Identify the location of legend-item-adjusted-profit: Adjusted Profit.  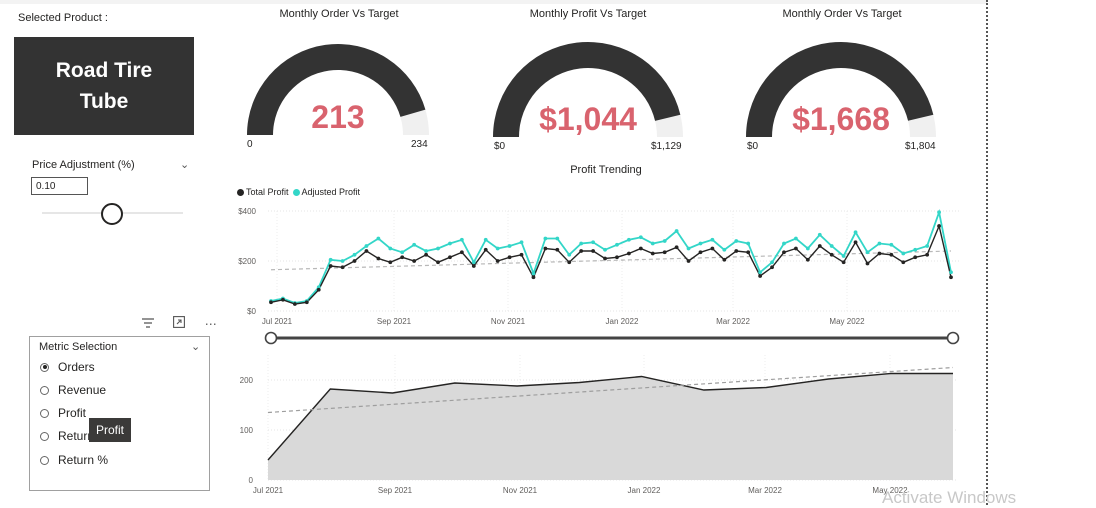
(326, 192).